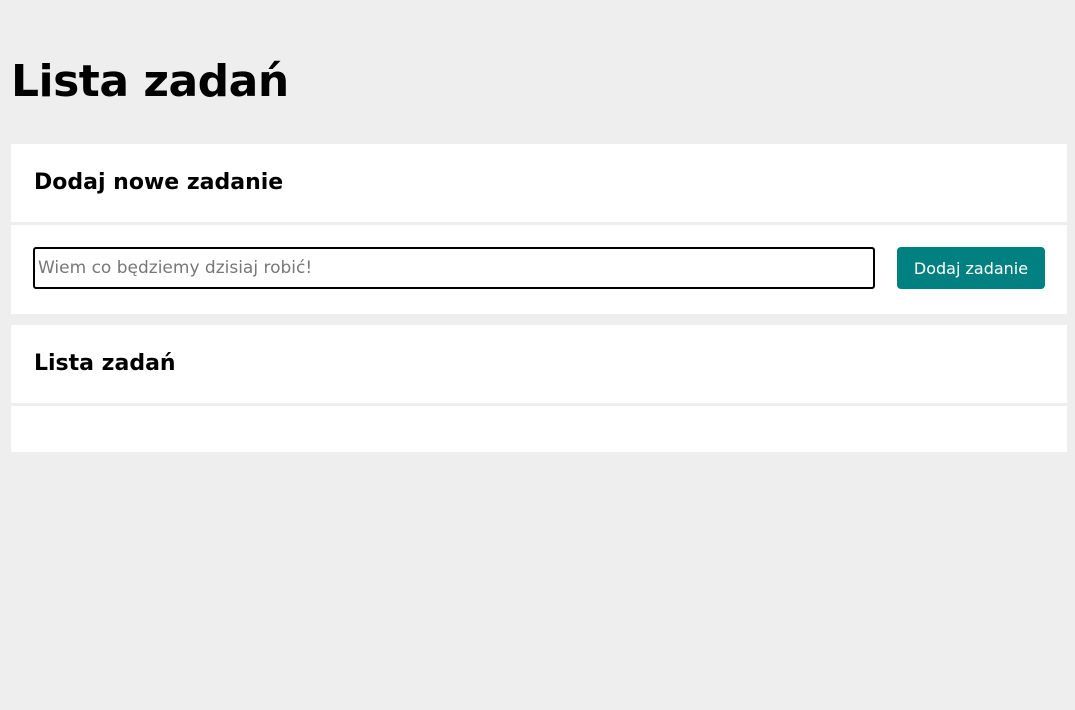 The image size is (1075, 710). I want to click on add-task-header: Dodaj nowe zadanie, so click(539, 184).